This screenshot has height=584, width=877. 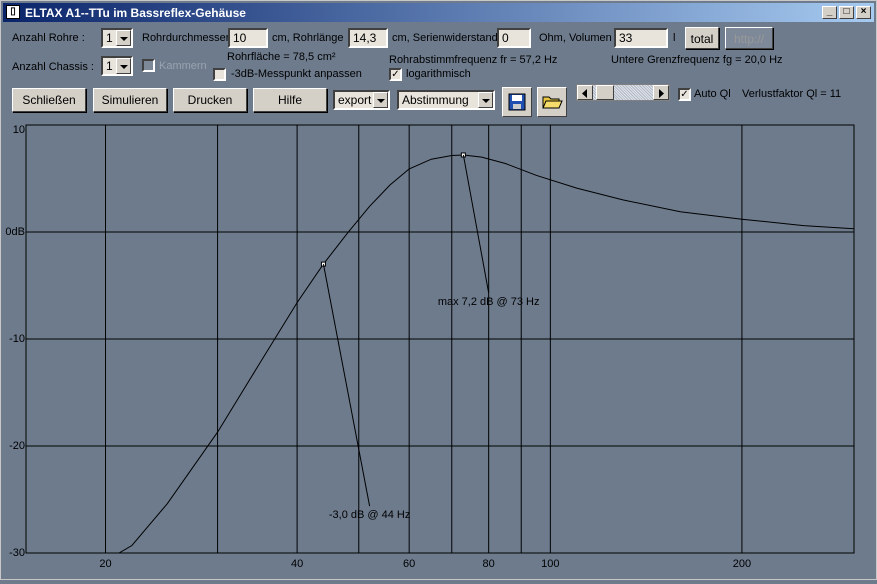 What do you see at coordinates (183, 66) in the screenshot?
I see `kammern-label: Kammern` at bounding box center [183, 66].